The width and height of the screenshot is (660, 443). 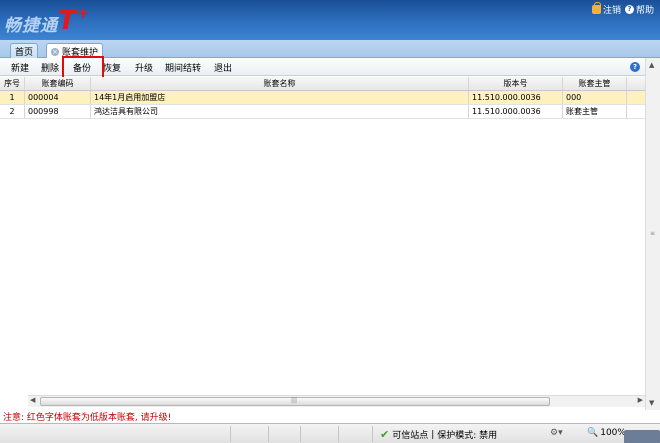 I want to click on scroll-grip-icon: ≡, so click(x=653, y=233).